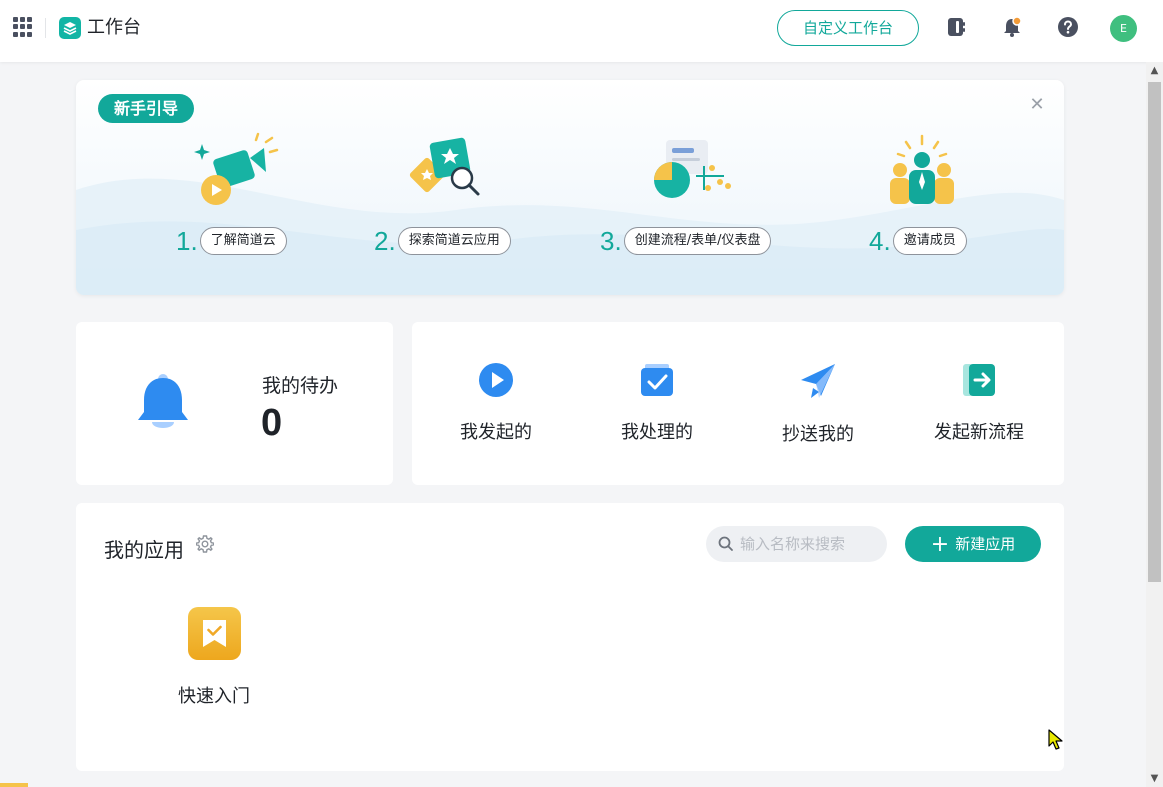 The width and height of the screenshot is (1163, 787). Describe the element at coordinates (45, 28) in the screenshot. I see `header-divider` at that location.